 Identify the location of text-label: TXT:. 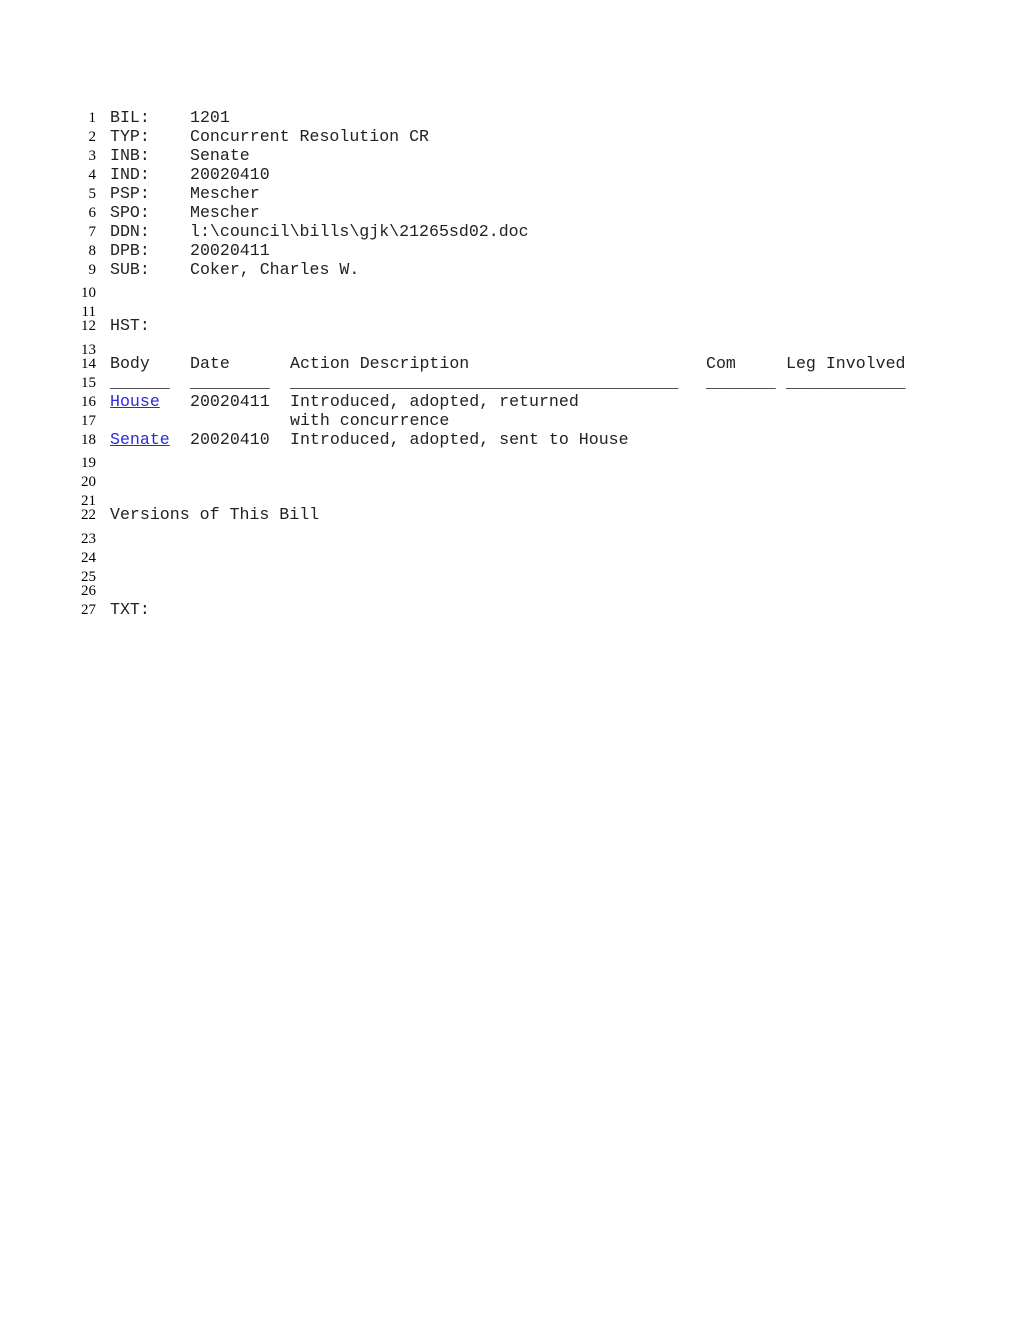
(130, 609).